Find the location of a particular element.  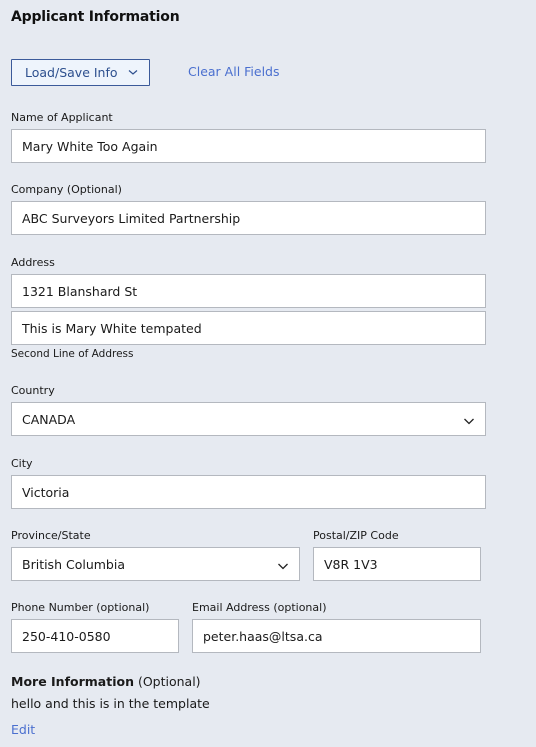

more-info-heading: More Information (Optional) is located at coordinates (106, 681).